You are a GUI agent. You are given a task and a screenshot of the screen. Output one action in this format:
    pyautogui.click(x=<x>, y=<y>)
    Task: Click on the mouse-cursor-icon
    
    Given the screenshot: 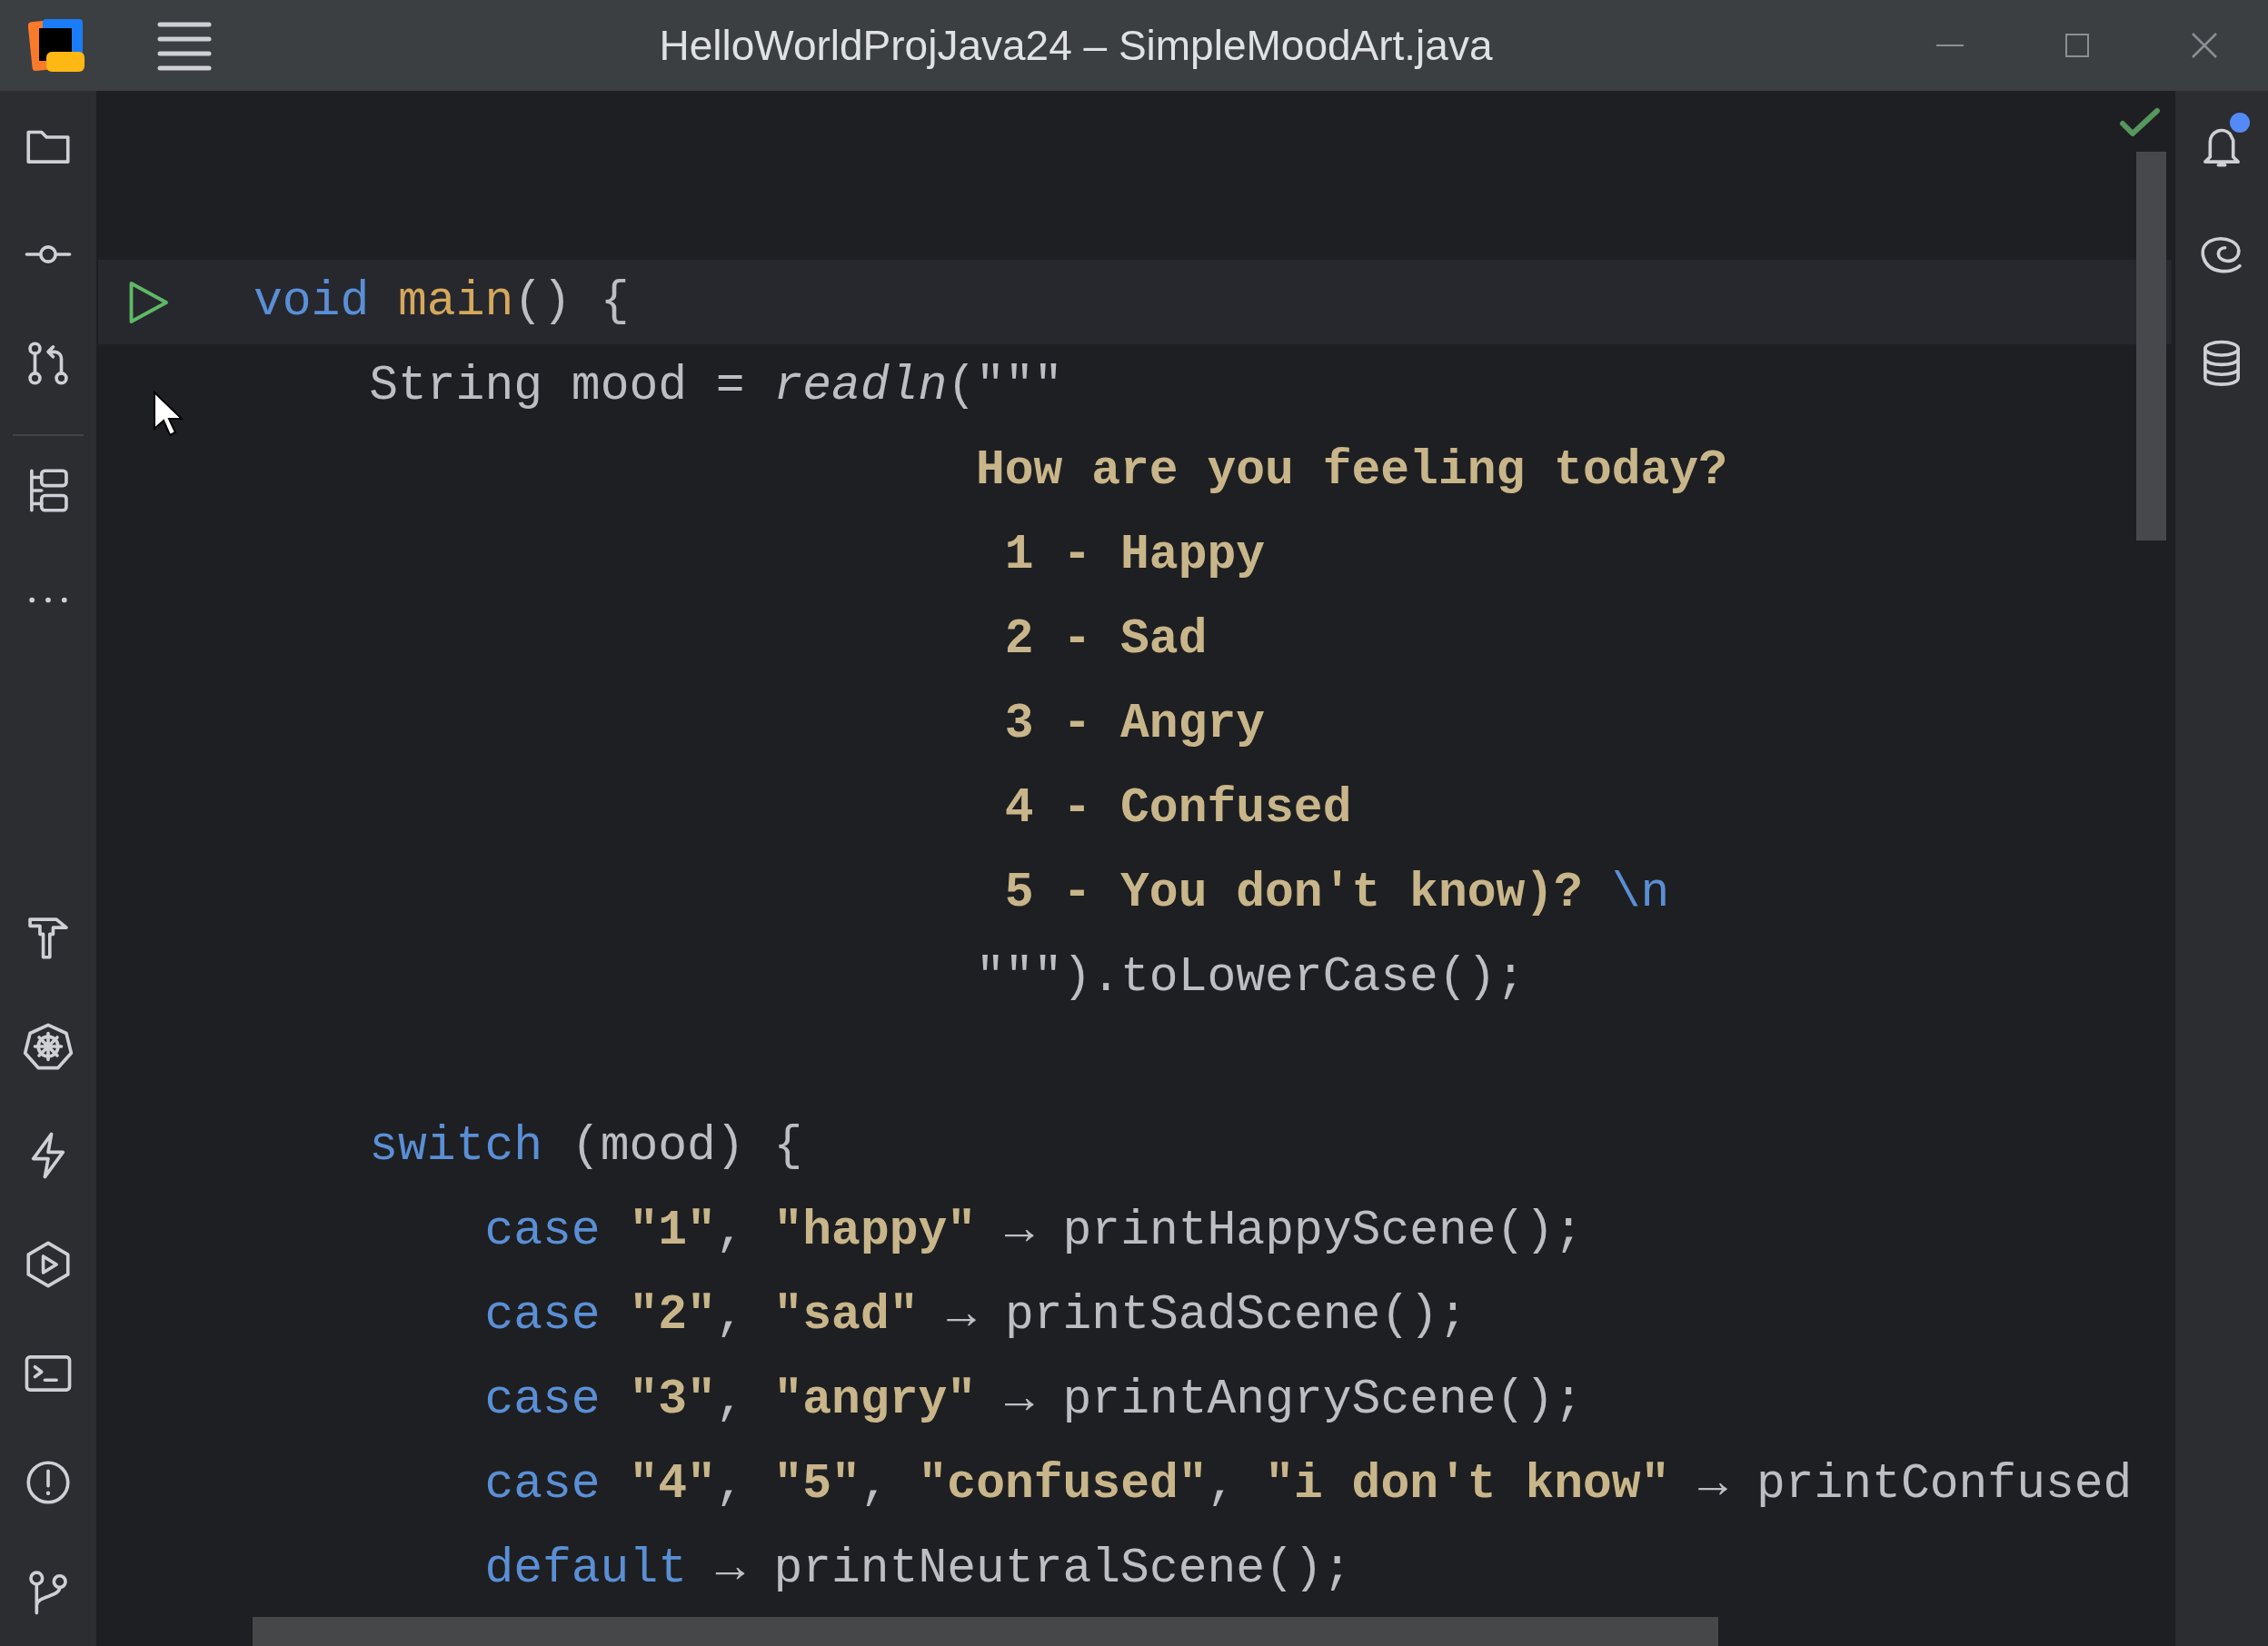 What is the action you would take?
    pyautogui.click(x=169, y=414)
    